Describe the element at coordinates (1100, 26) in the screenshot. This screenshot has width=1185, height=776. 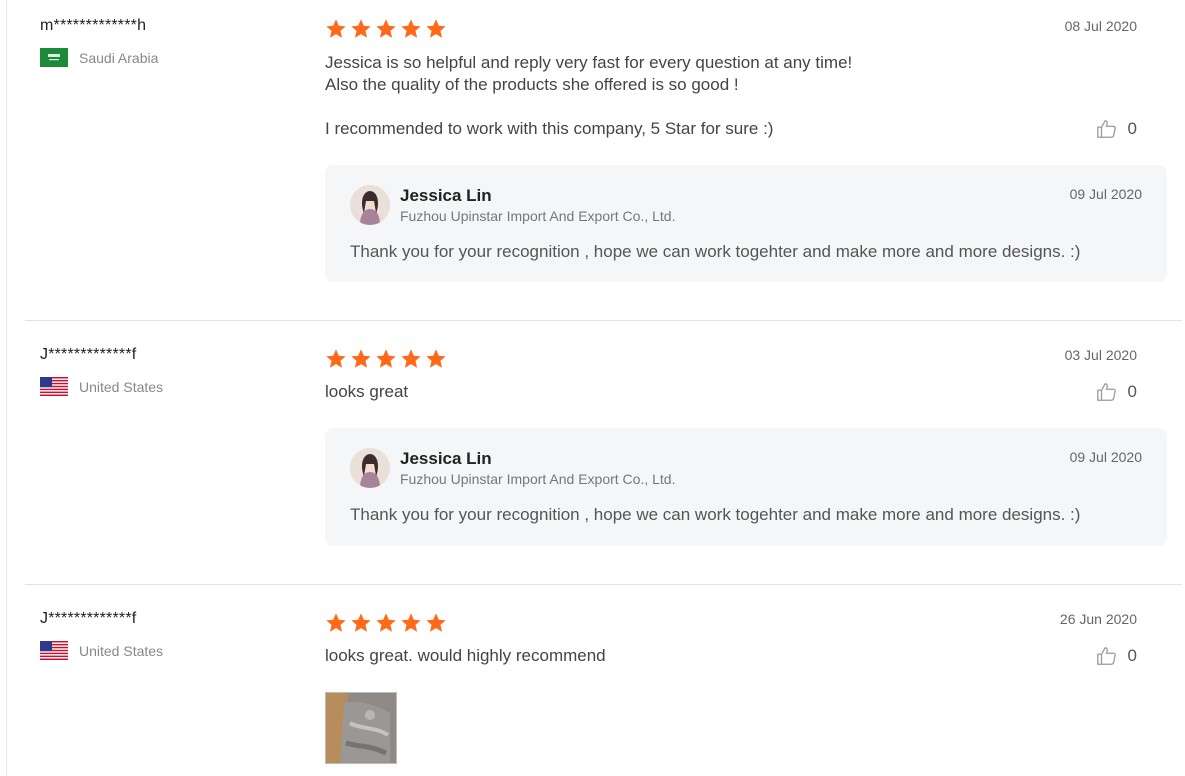
I see `review-date: 08 Jul 2020` at that location.